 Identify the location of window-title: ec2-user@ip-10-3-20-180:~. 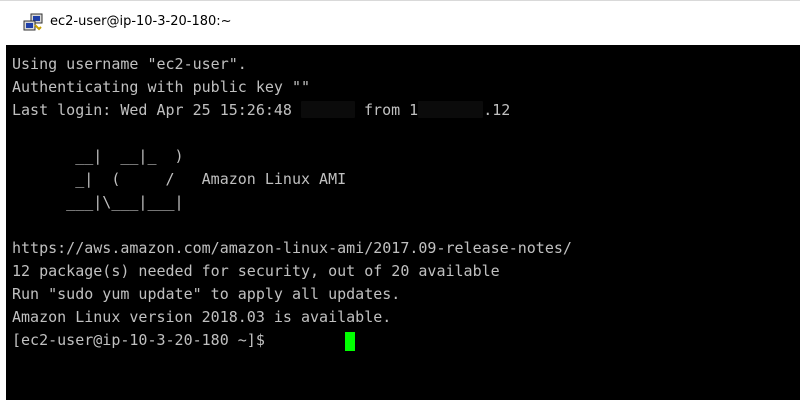
(141, 21).